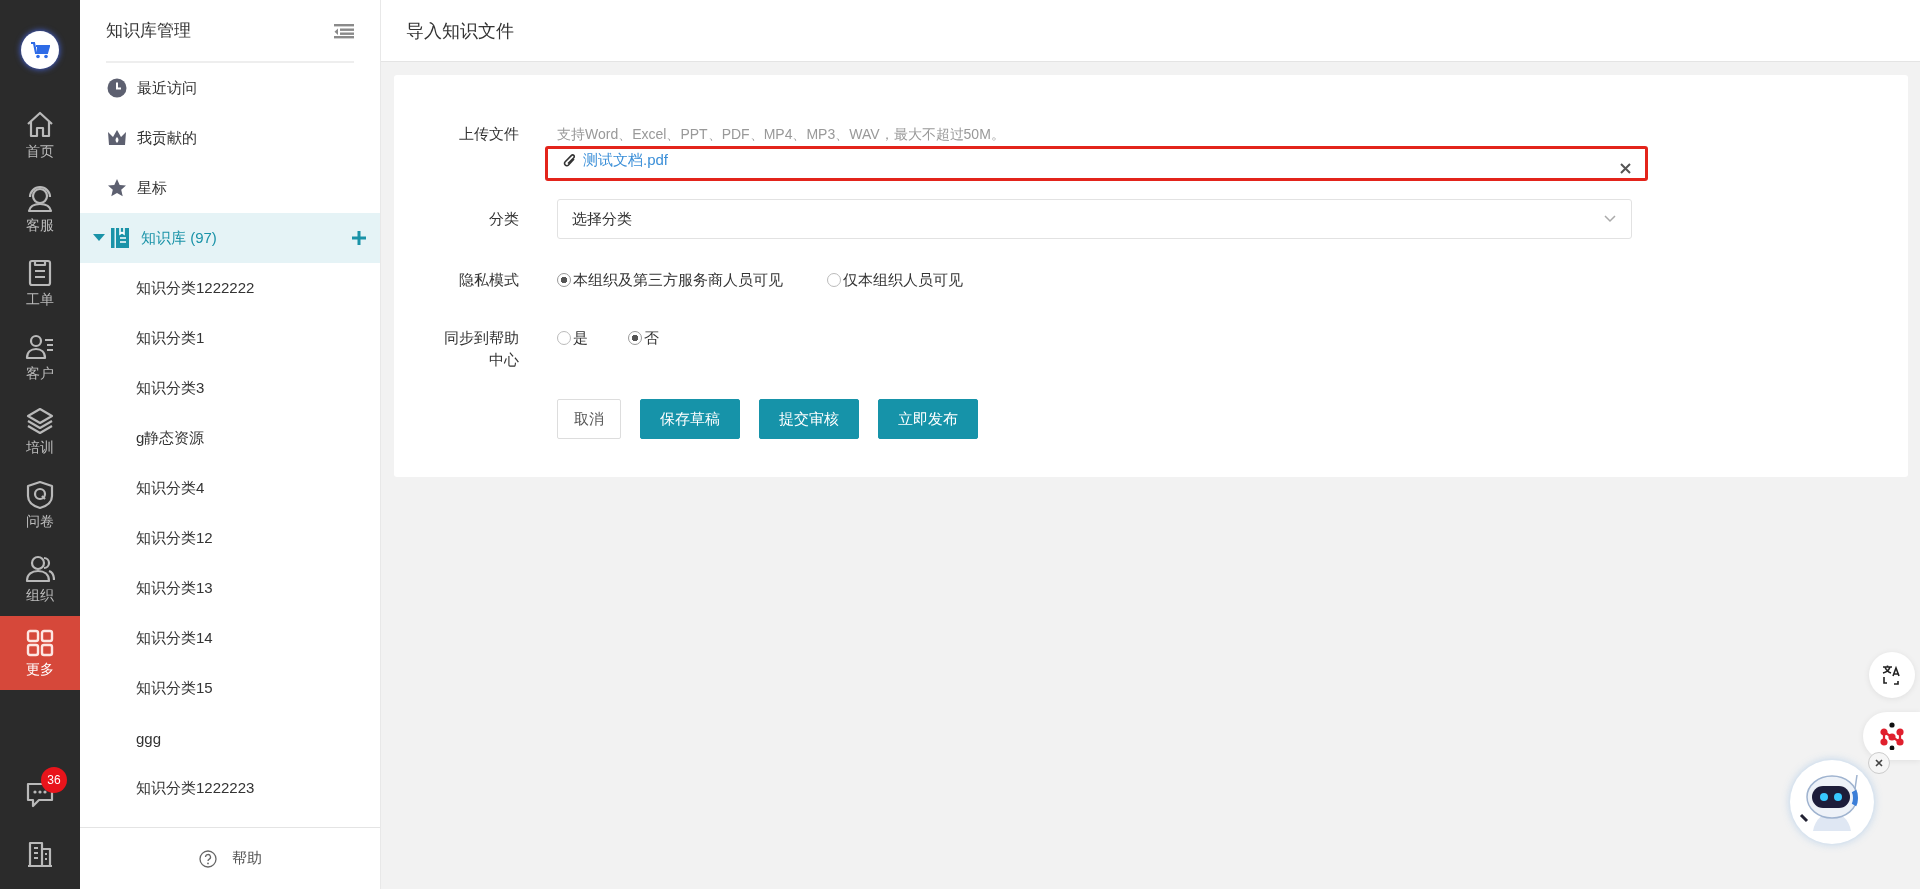  What do you see at coordinates (643, 338) in the screenshot?
I see `radio-option: 否` at bounding box center [643, 338].